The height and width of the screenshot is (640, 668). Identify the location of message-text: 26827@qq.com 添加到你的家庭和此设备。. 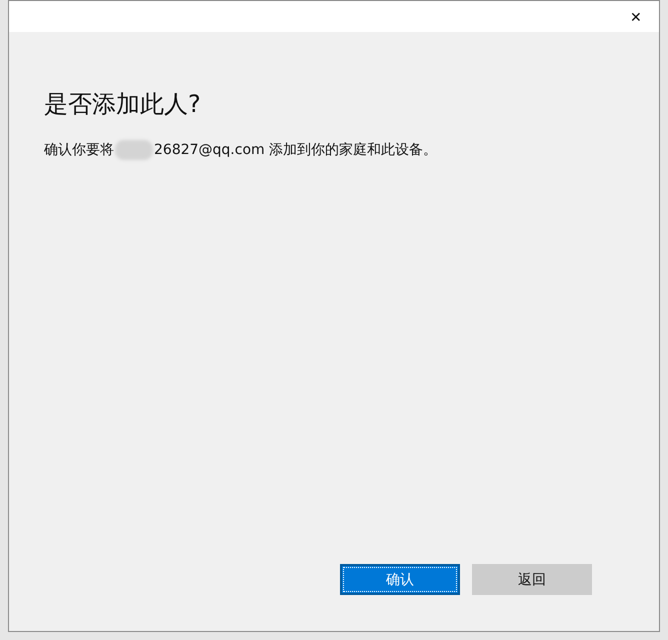
(296, 150).